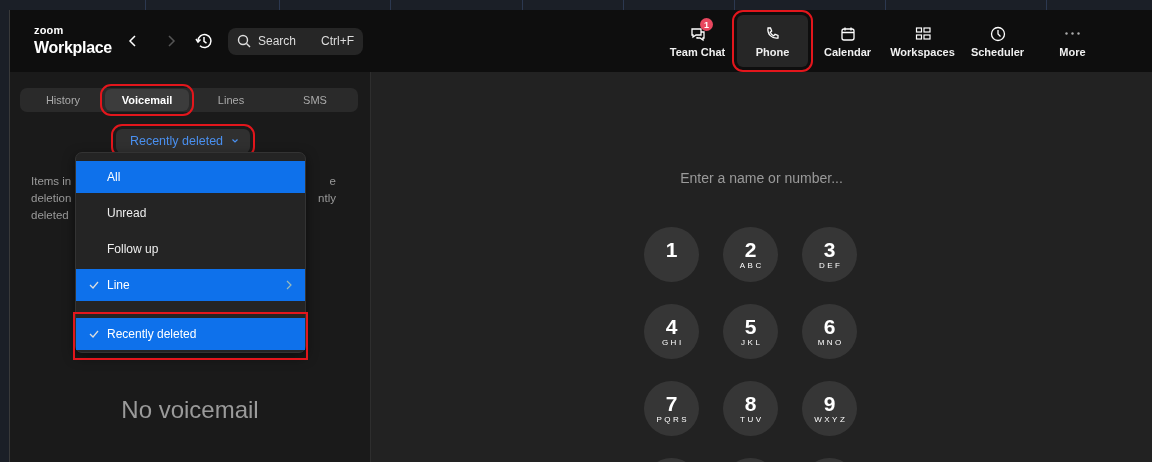  I want to click on chevron-down-icon, so click(235, 141).